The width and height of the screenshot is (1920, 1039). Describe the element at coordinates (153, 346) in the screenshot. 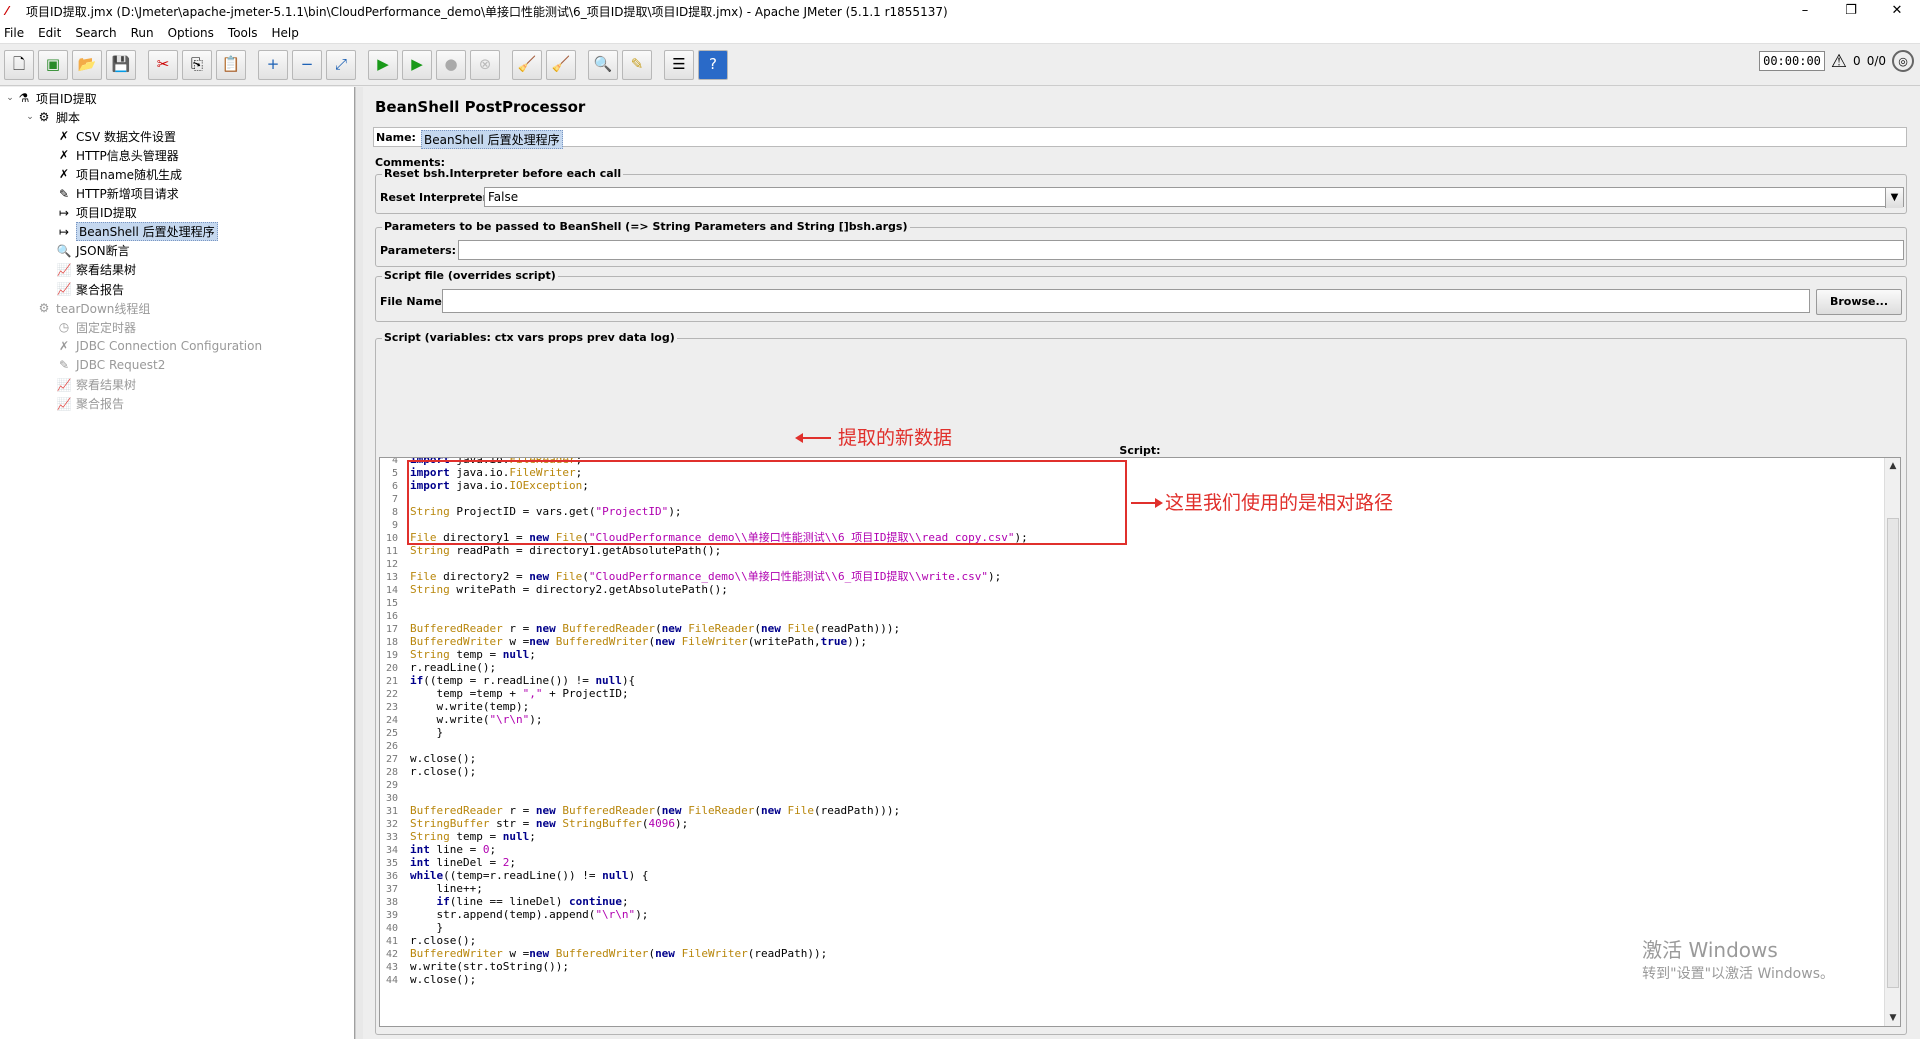

I see `tree-node: ✗ JDBC Connection Configuration` at that location.